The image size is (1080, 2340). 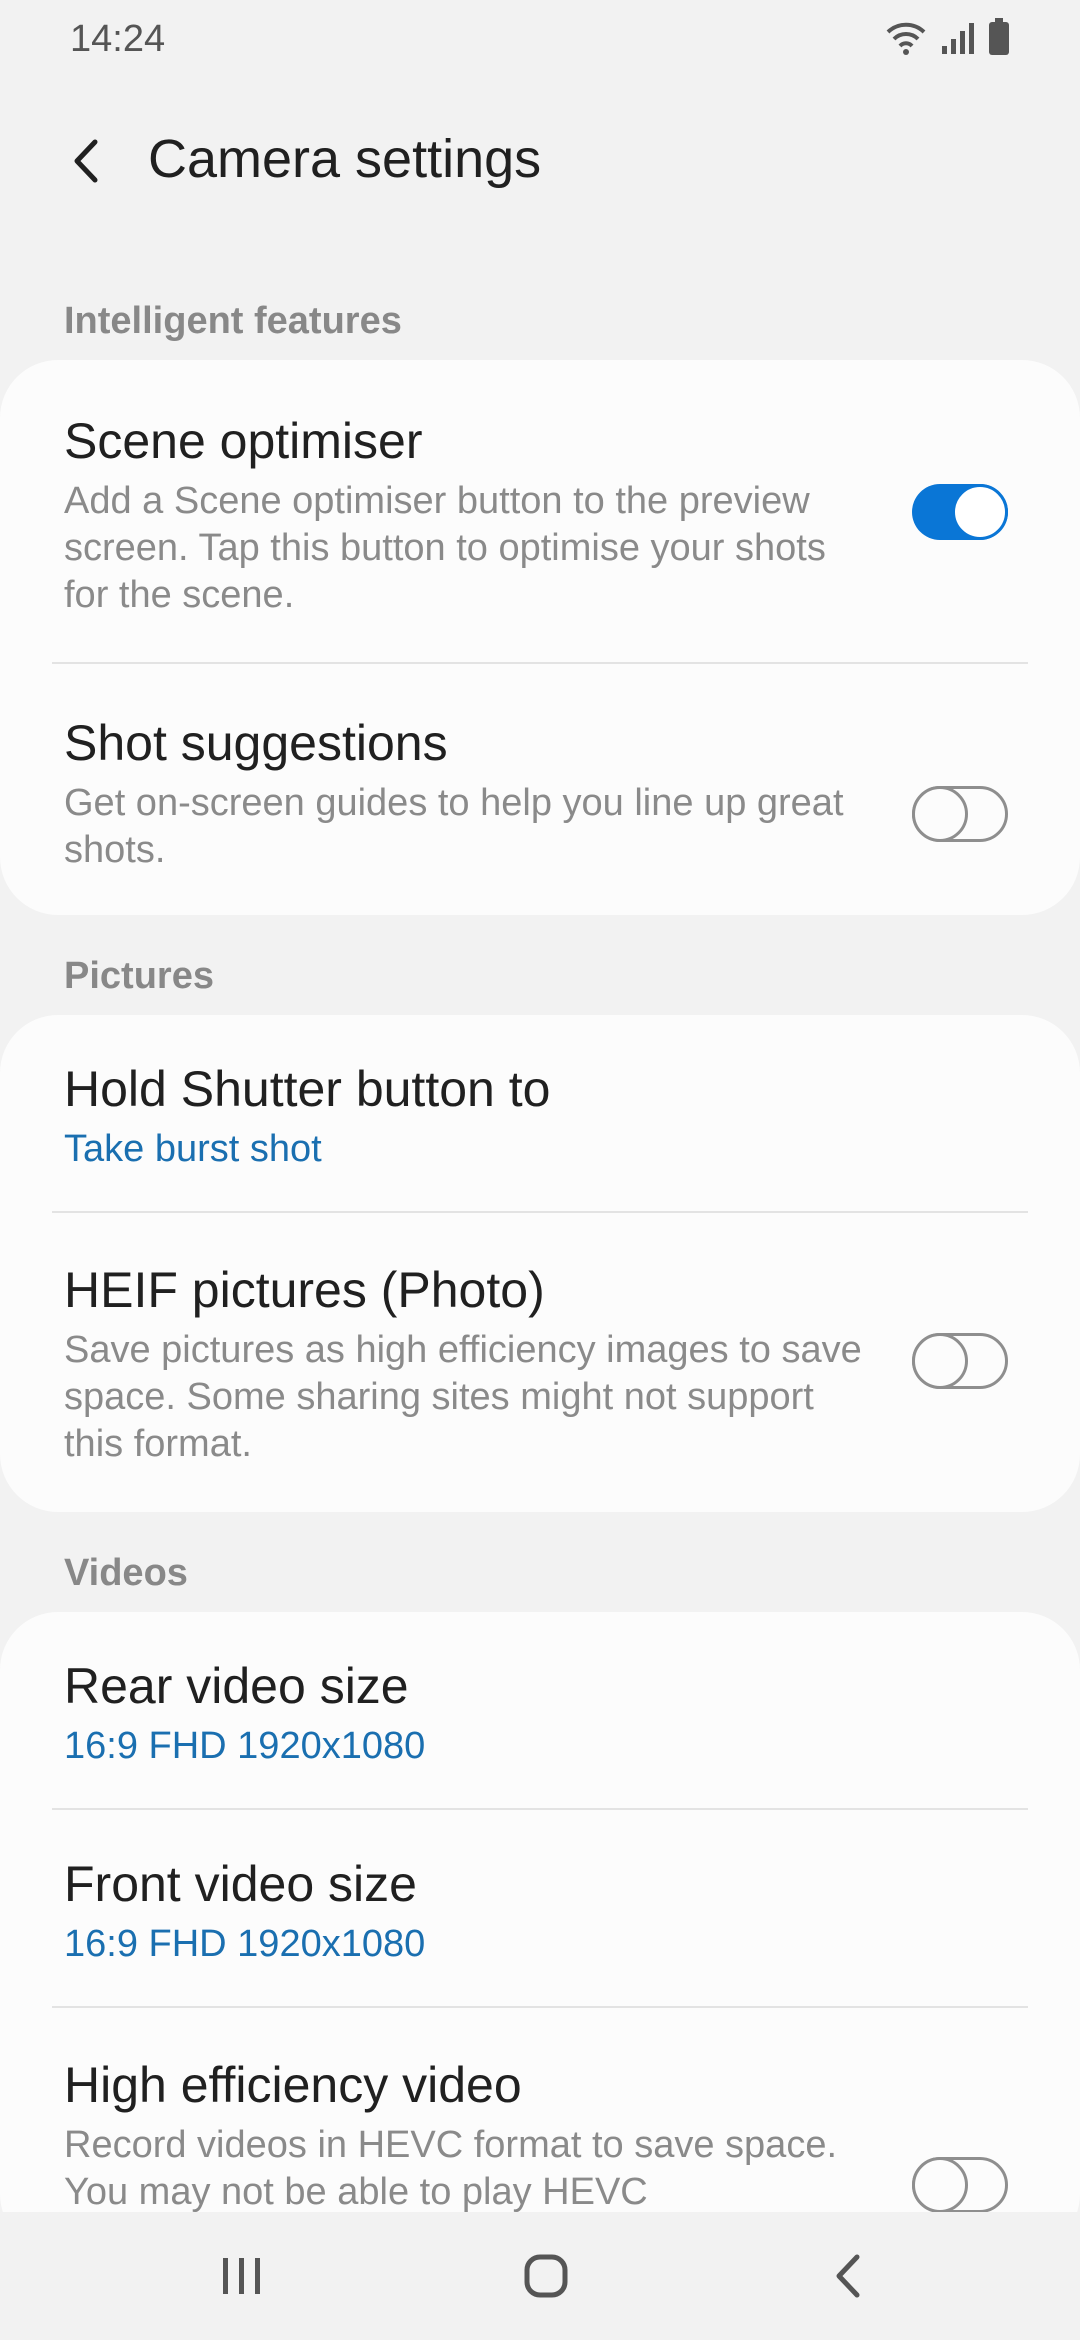 What do you see at coordinates (126, 1573) in the screenshot?
I see `section-label-videos: Videos` at bounding box center [126, 1573].